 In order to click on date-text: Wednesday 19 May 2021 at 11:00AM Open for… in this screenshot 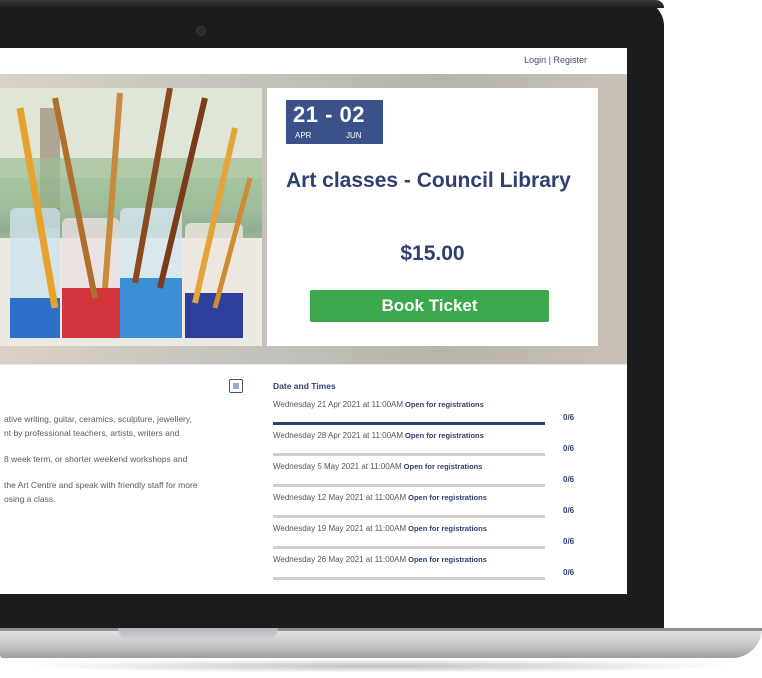, I will do `click(380, 528)`.